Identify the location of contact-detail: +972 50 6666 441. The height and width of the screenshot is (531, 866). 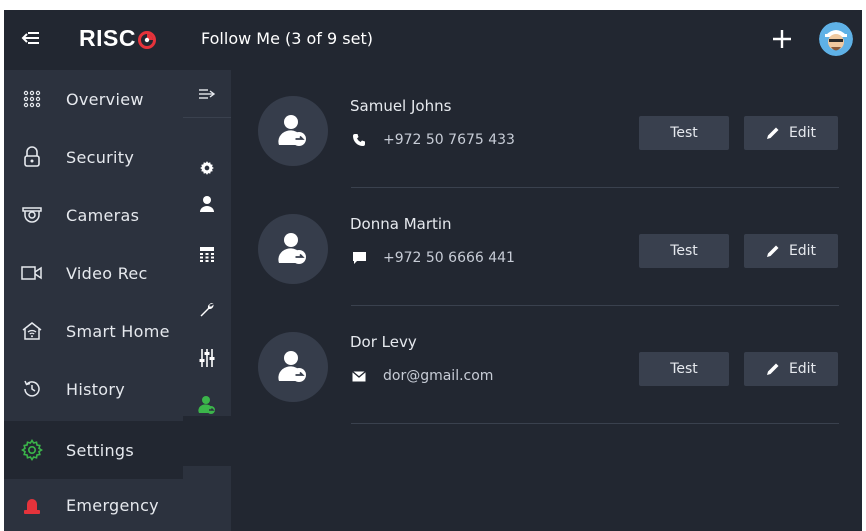
(432, 258).